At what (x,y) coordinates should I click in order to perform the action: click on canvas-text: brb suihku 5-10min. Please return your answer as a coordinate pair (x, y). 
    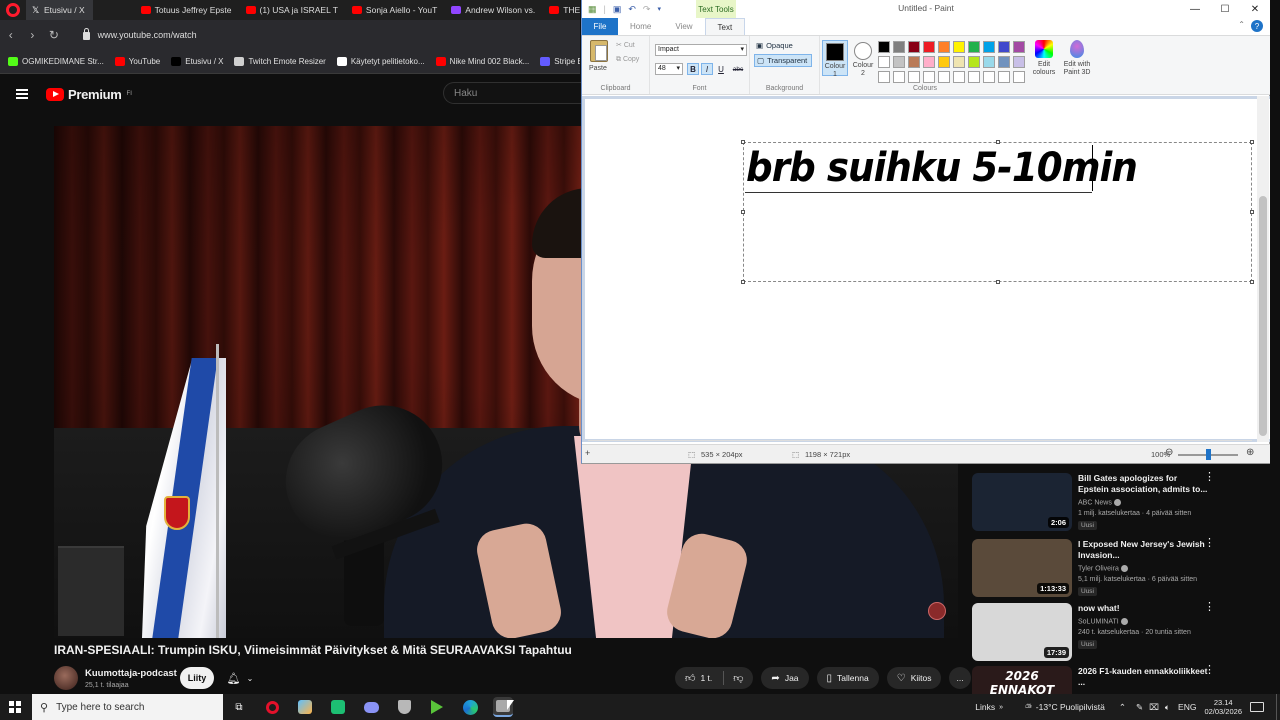
    Looking at the image, I should click on (942, 168).